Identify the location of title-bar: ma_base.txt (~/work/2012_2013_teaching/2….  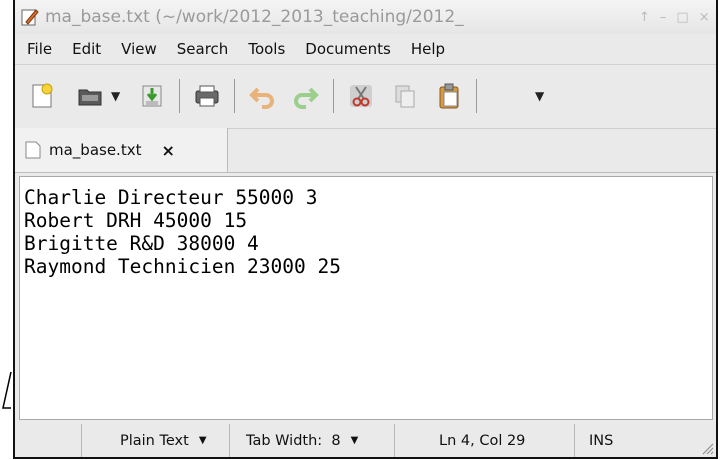
(365, 17).